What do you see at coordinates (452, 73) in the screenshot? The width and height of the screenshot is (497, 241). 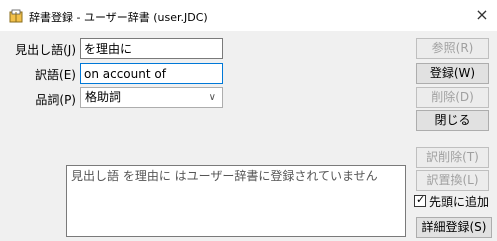 I see `register-button: 登録(W)` at bounding box center [452, 73].